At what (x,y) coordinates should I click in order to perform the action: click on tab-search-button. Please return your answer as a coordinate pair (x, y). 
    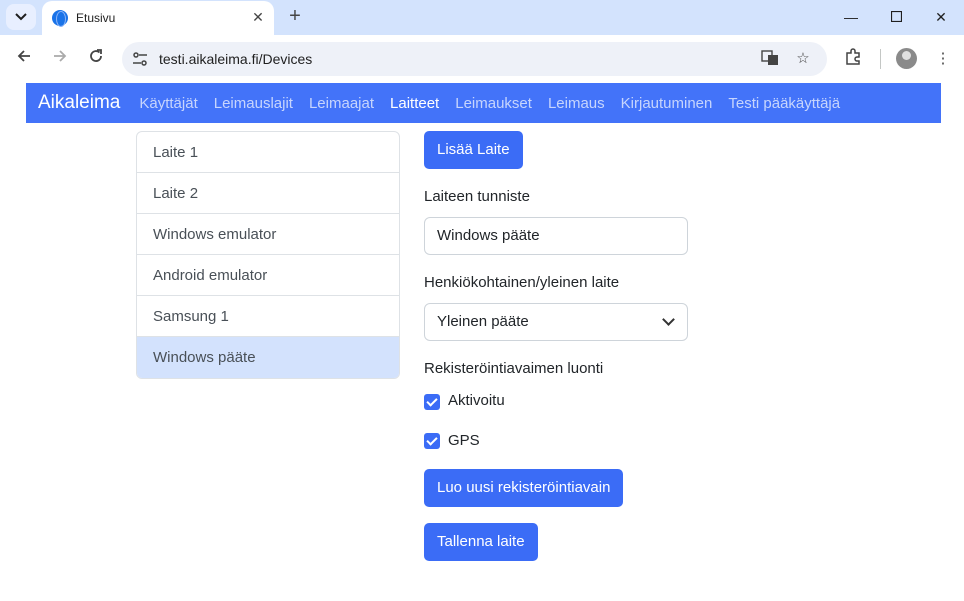
    Looking at the image, I should click on (21, 17).